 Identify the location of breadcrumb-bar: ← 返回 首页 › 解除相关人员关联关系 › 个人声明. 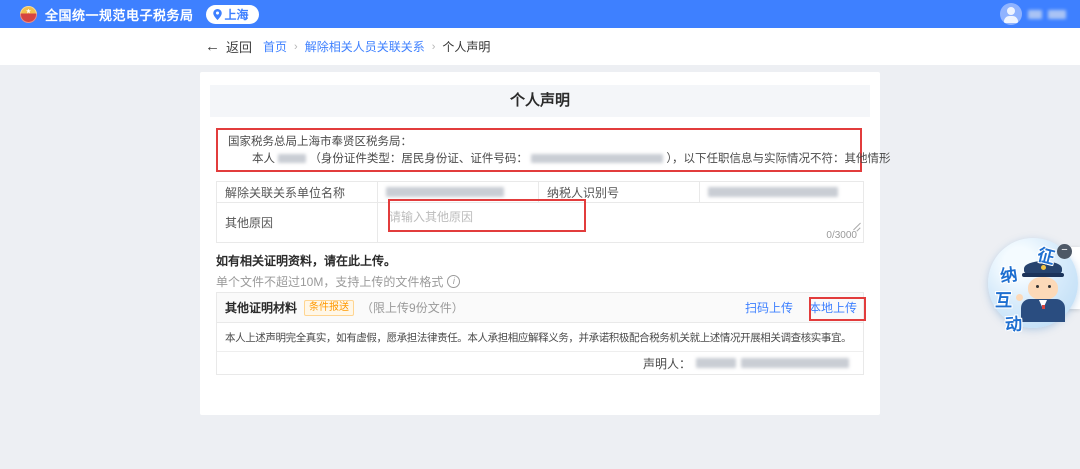
(540, 46).